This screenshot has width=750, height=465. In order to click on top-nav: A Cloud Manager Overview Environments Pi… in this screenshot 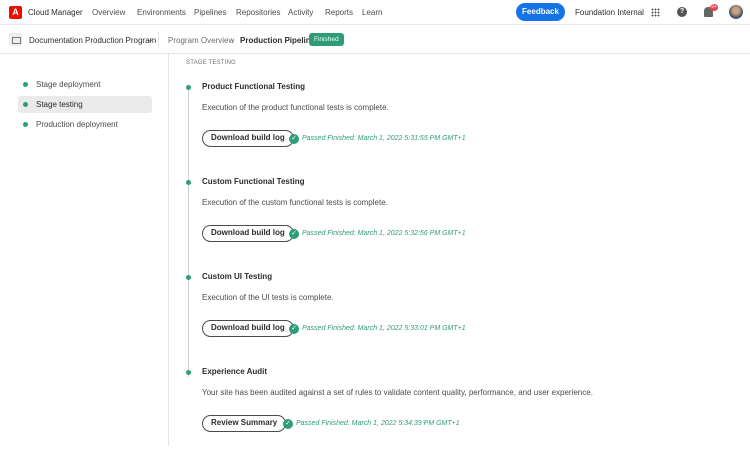, I will do `click(375, 12)`.